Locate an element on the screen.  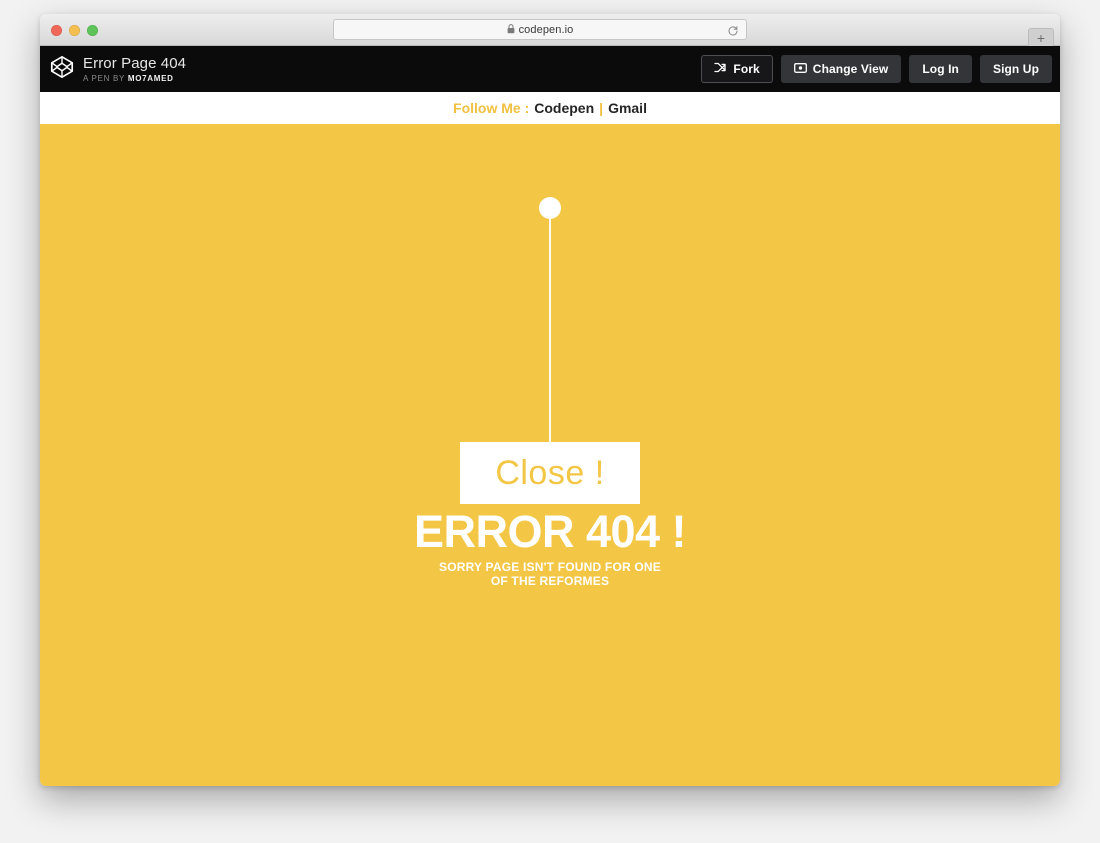
lock-icon is located at coordinates (511, 30).